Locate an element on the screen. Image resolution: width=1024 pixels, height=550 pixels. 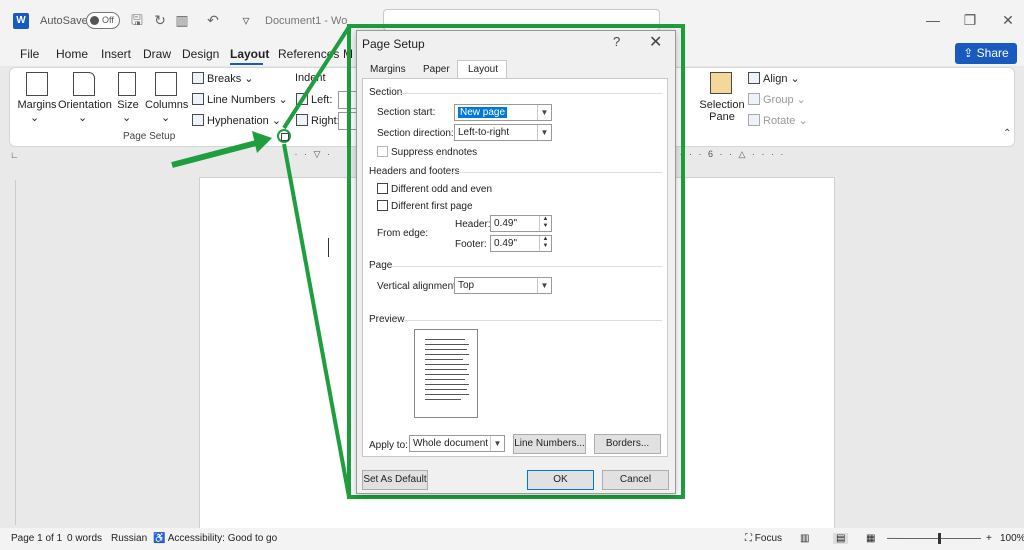
preview-page-thumbnail is located at coordinates (446, 373).